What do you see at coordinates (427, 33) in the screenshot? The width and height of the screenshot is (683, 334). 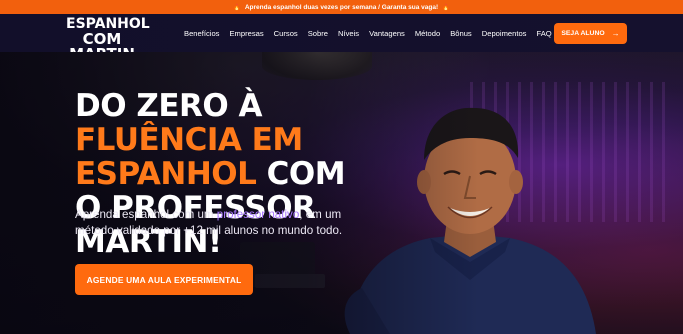 I see `nav-item-metodo: Método` at bounding box center [427, 33].